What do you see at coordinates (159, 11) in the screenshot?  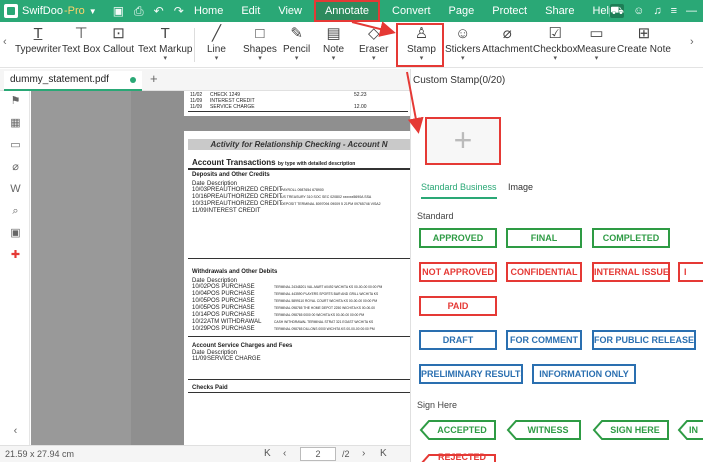 I see `undo-icon: ↶` at bounding box center [159, 11].